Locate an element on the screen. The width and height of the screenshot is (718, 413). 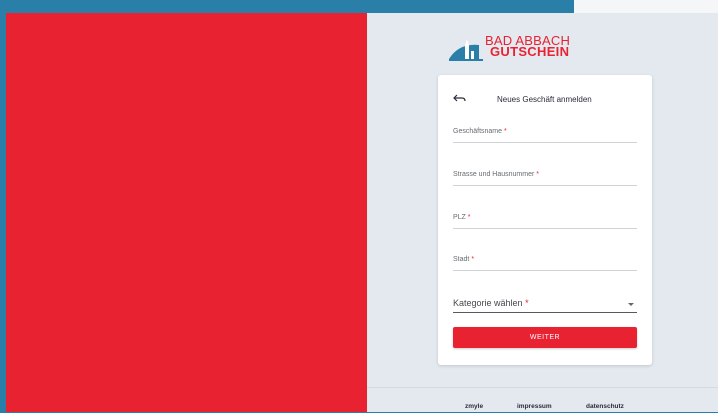
brand-logo: BAD ABBACH GUTSCHEIN is located at coordinates (509, 49).